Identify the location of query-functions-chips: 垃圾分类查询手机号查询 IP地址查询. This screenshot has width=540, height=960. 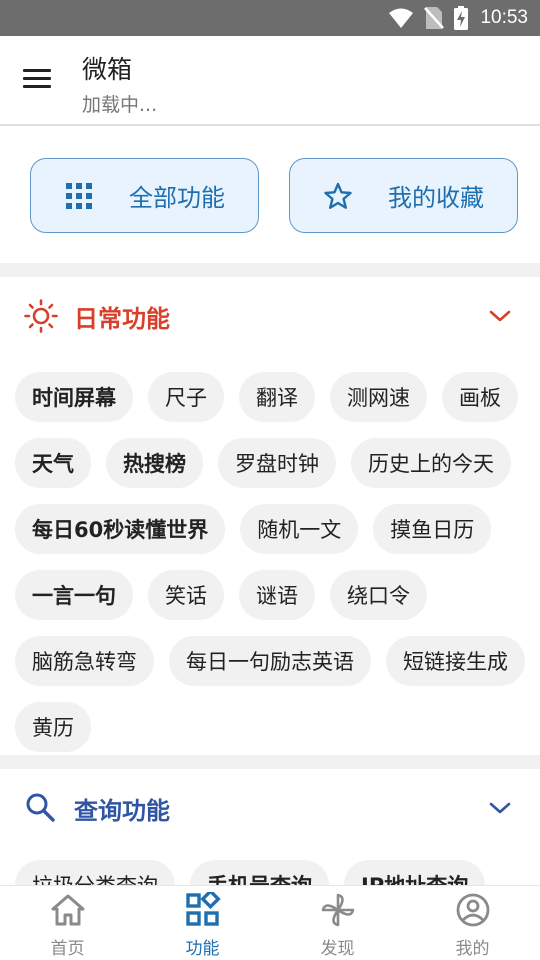
(275, 872).